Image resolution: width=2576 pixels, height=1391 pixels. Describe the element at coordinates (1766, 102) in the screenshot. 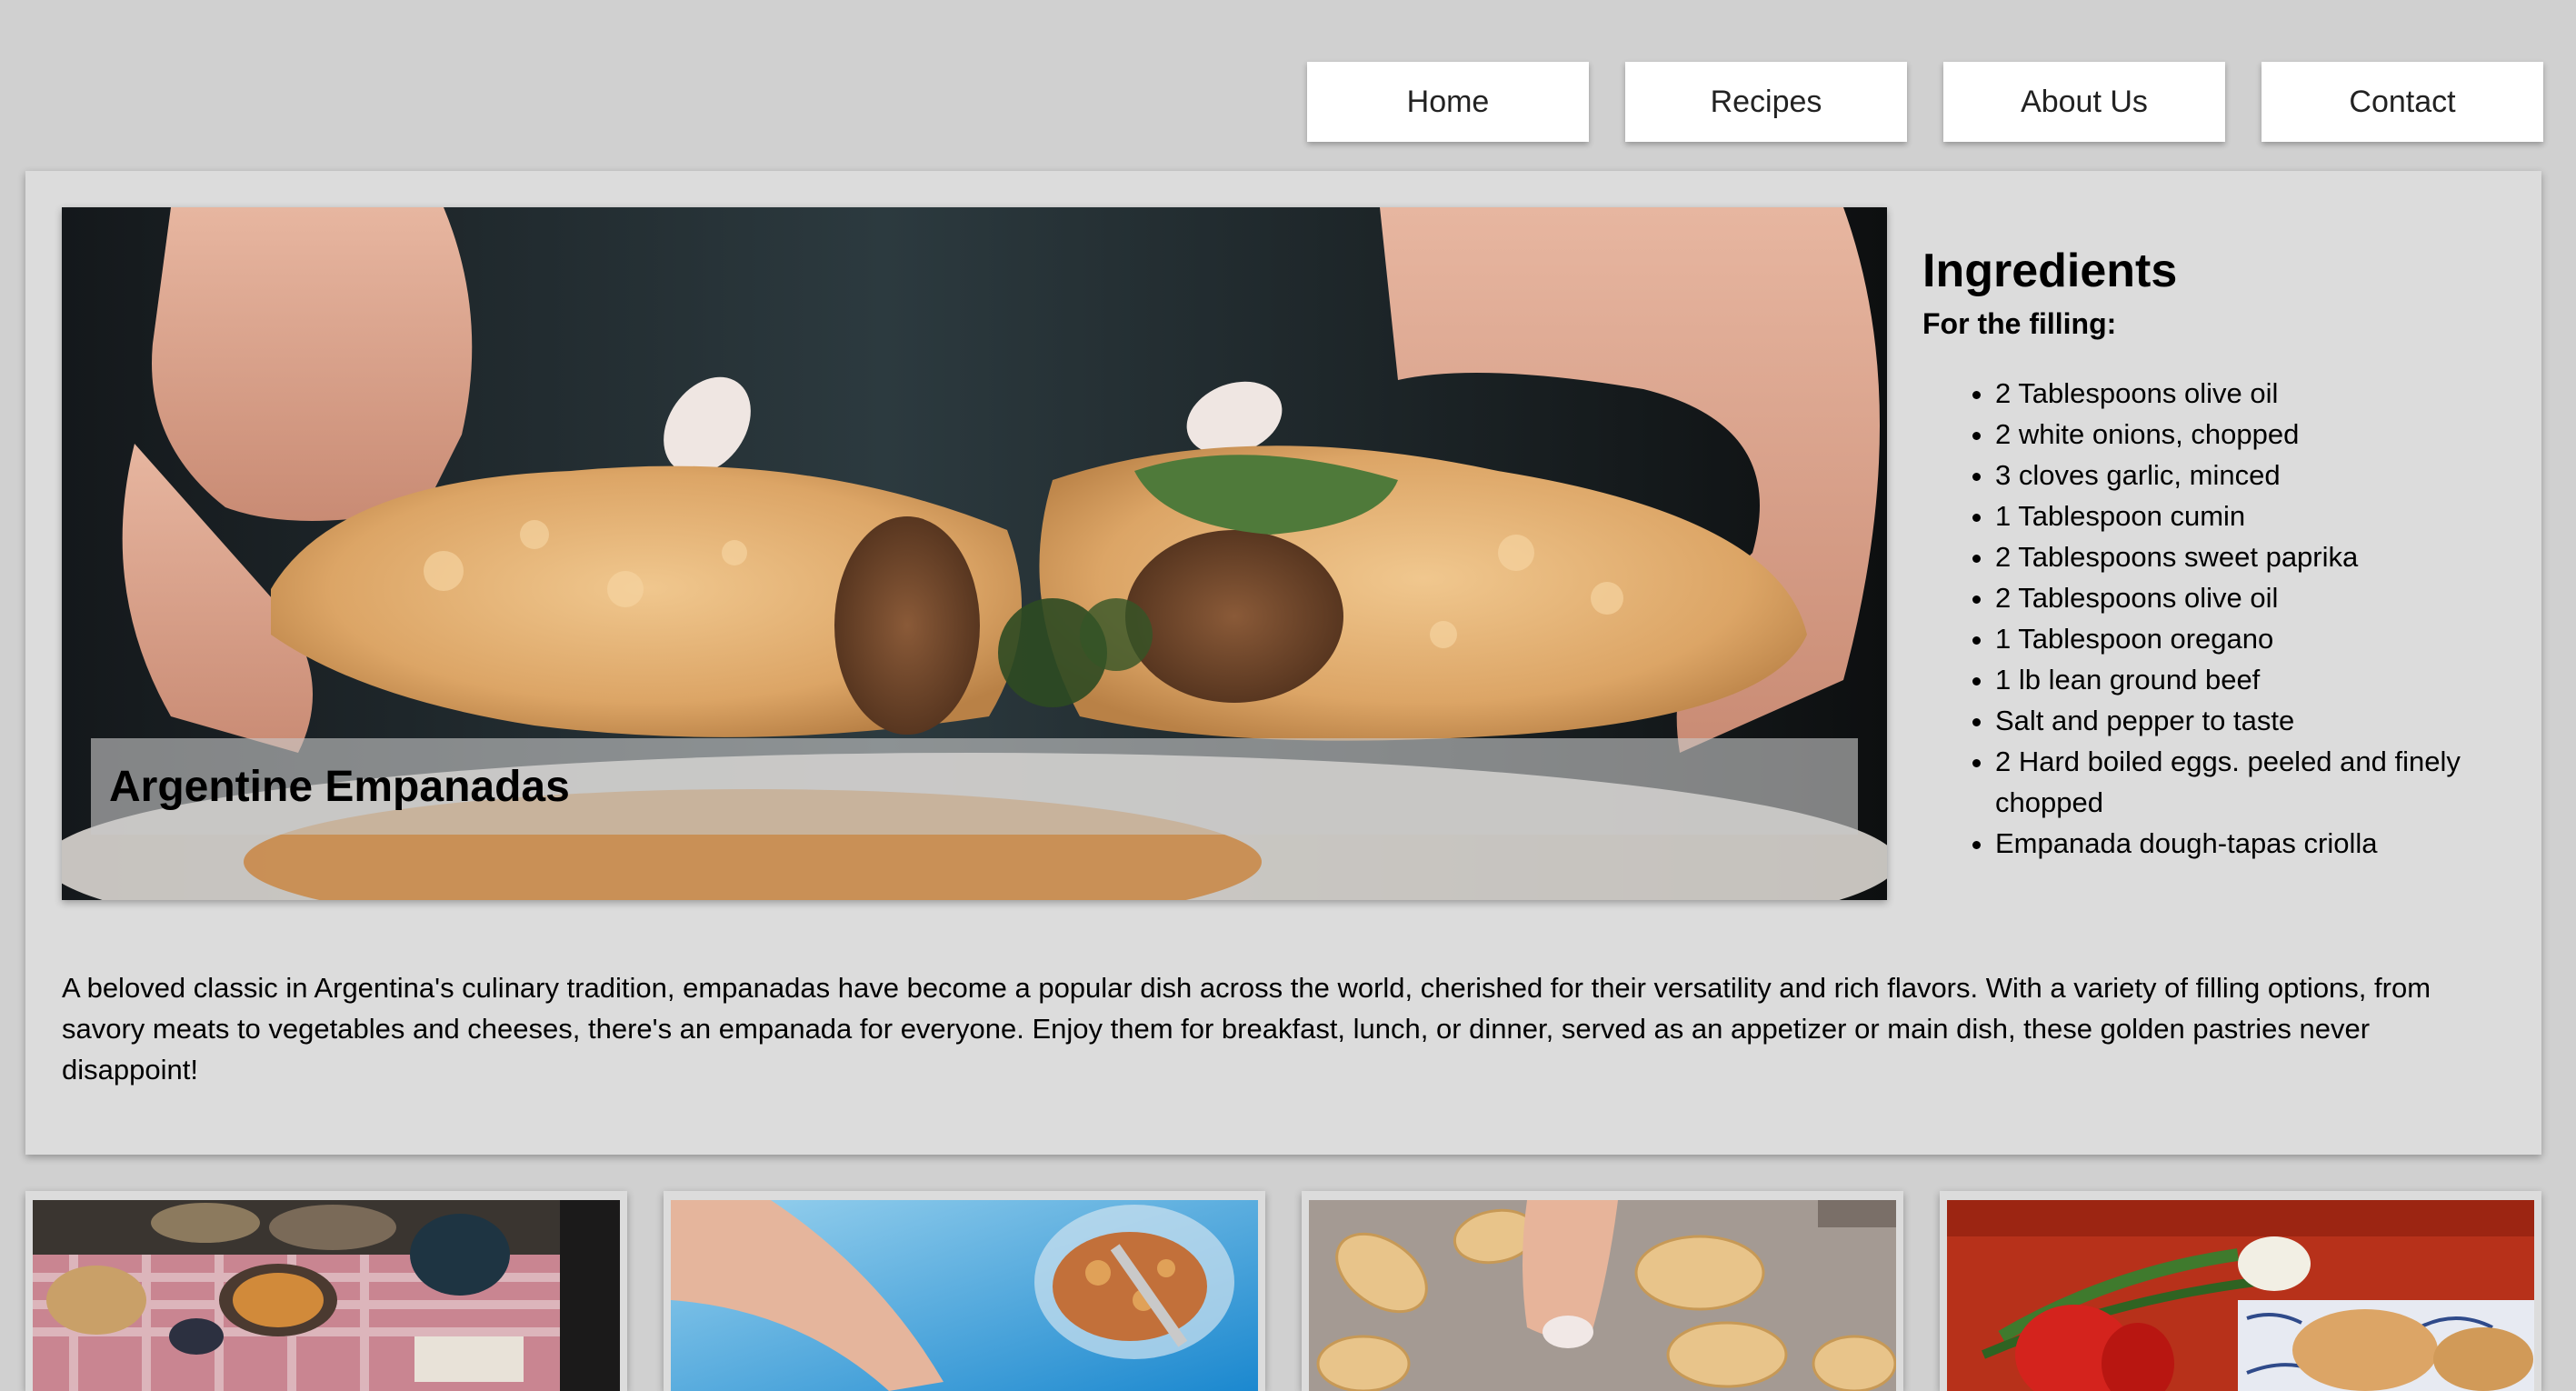

I see `nav-recipes-button: Recipes` at that location.